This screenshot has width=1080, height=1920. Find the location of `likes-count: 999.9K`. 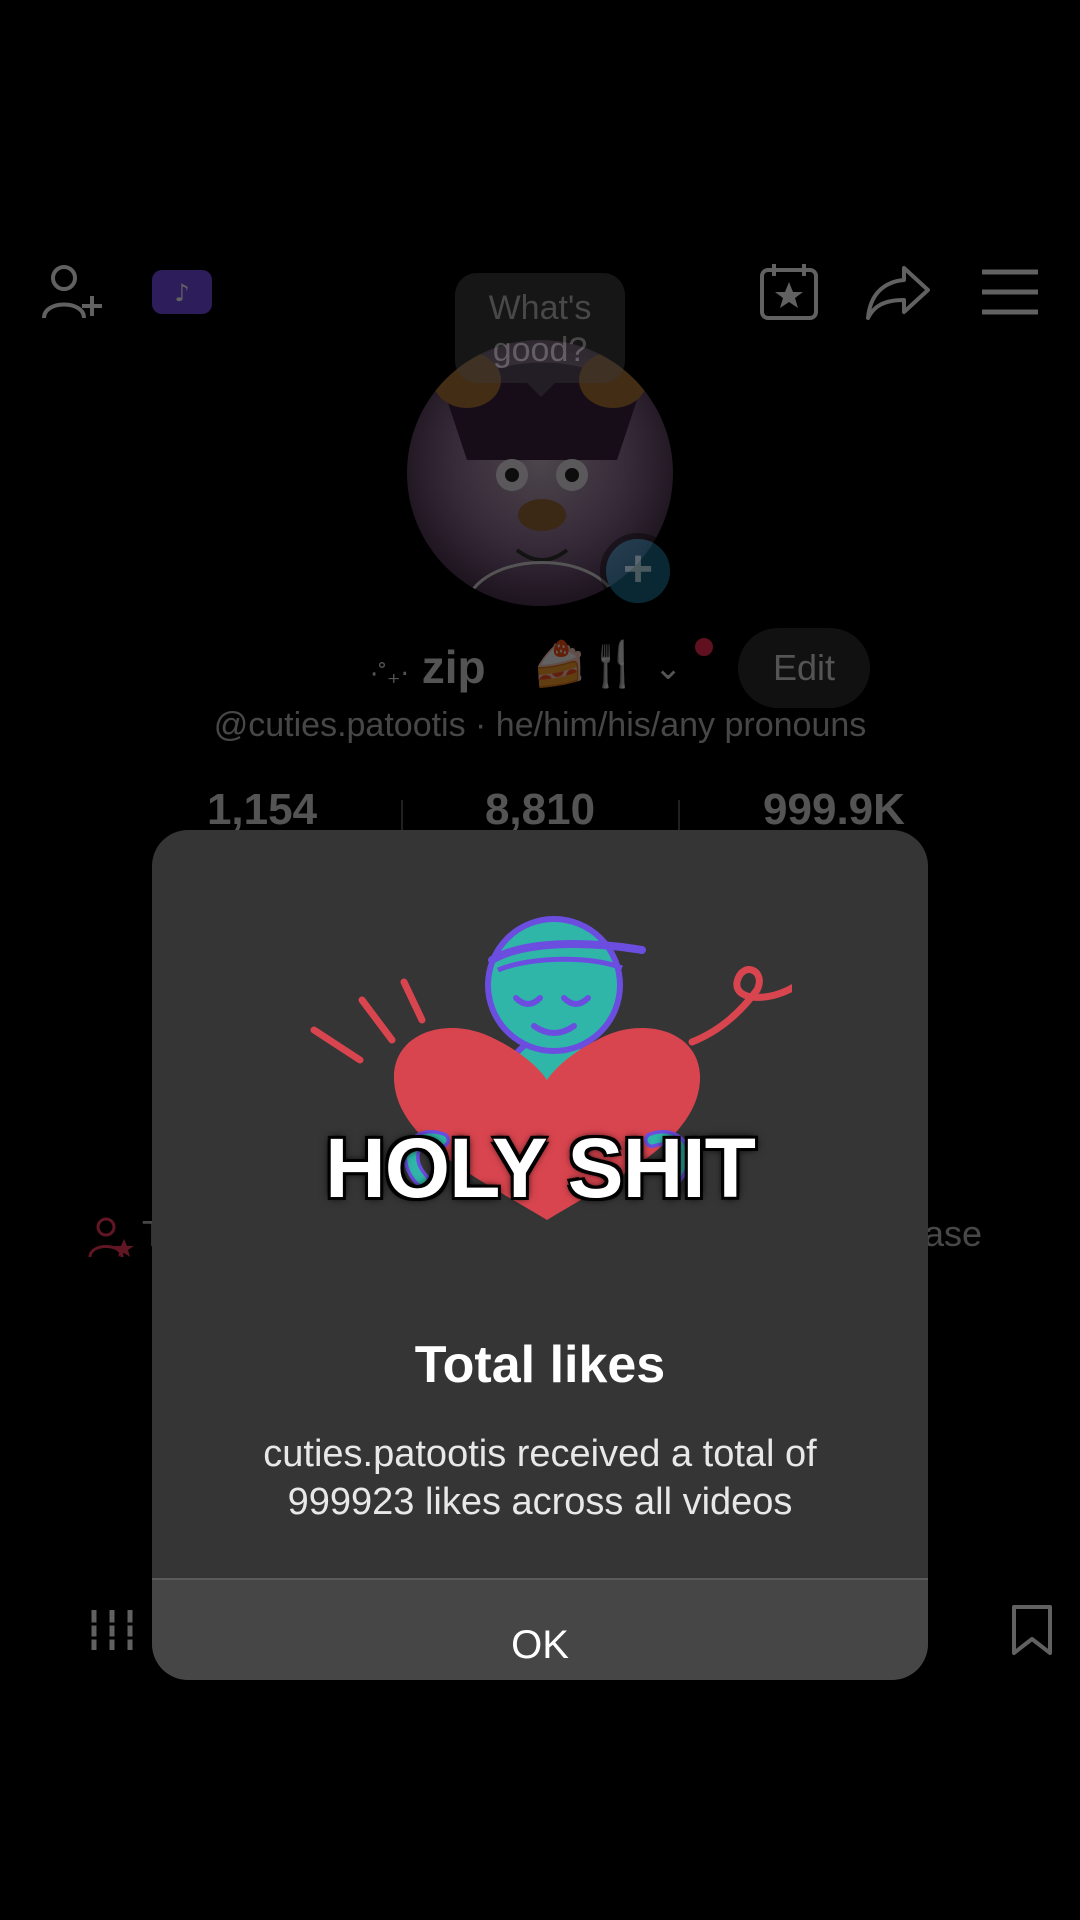

likes-count: 999.9K is located at coordinates (834, 810).